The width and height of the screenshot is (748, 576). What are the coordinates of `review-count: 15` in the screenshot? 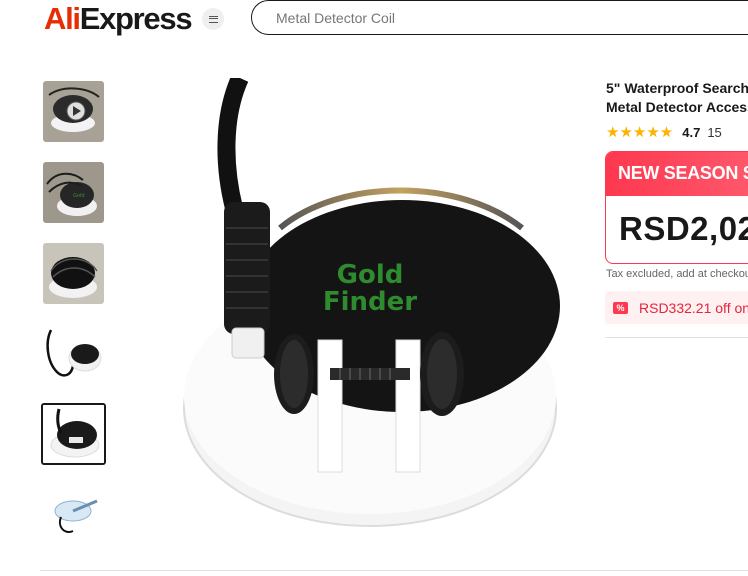 It's located at (714, 132).